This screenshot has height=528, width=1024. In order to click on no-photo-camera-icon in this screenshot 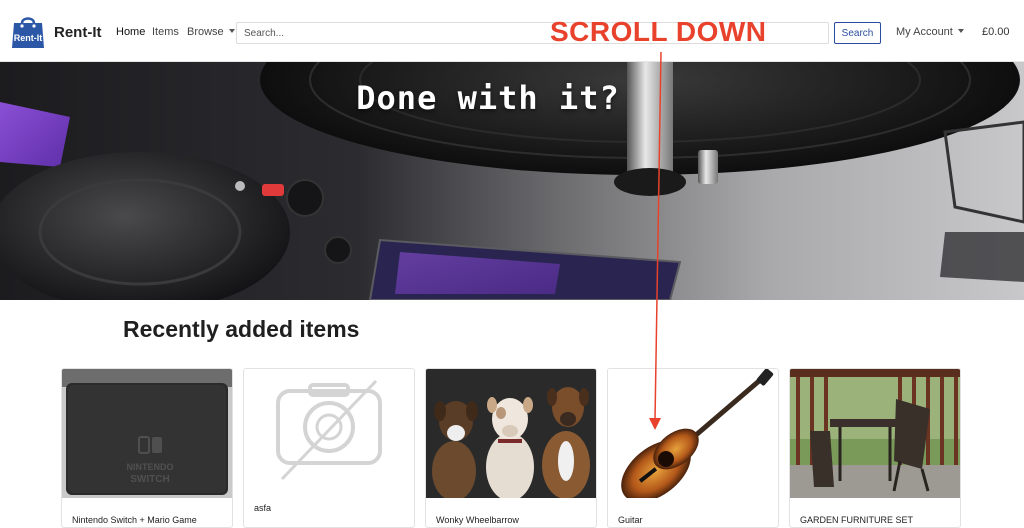, I will do `click(329, 433)`.